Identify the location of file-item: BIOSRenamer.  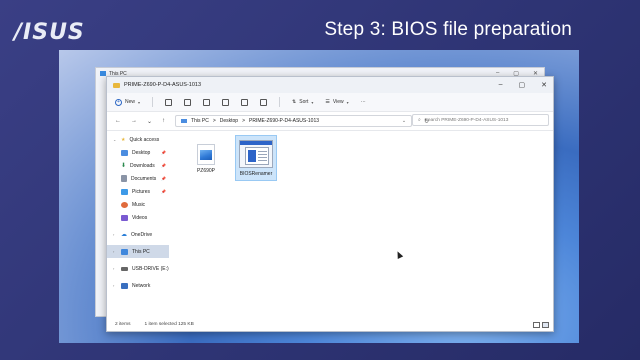
(256, 158).